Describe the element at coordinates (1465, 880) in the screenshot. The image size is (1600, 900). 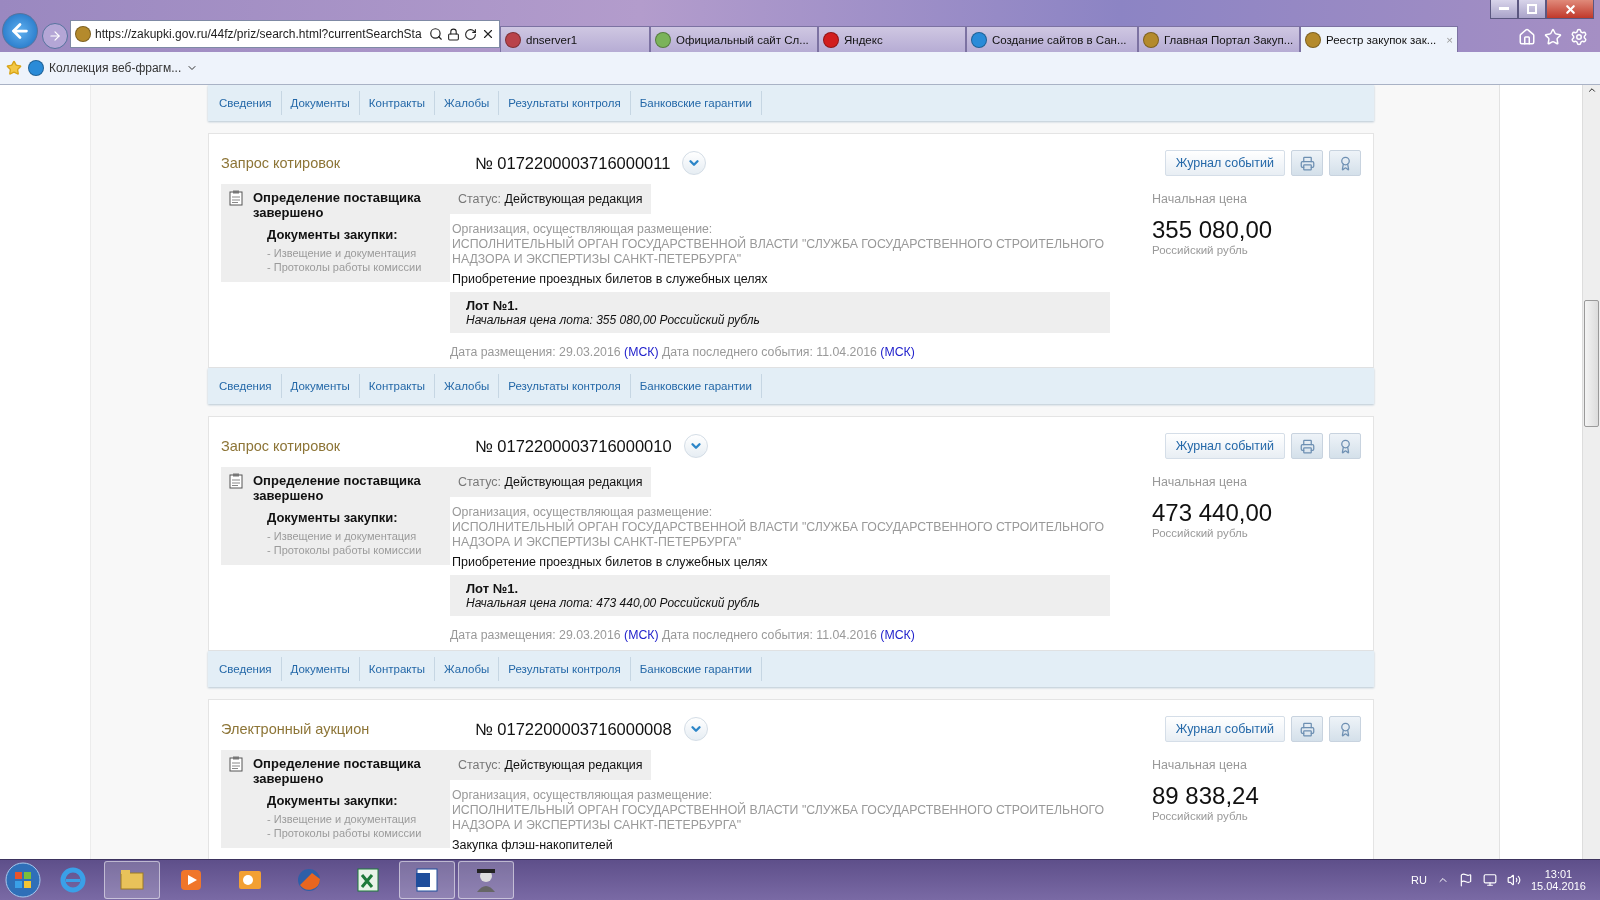
I see `flag-icon` at that location.